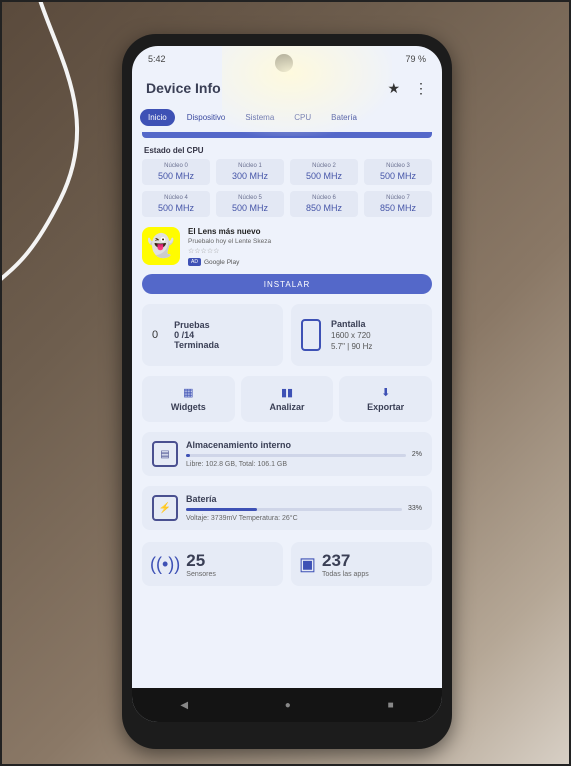 This screenshot has height=766, width=571. I want to click on cpu-core: Núcleo 0 500 MHz, so click(176, 172).